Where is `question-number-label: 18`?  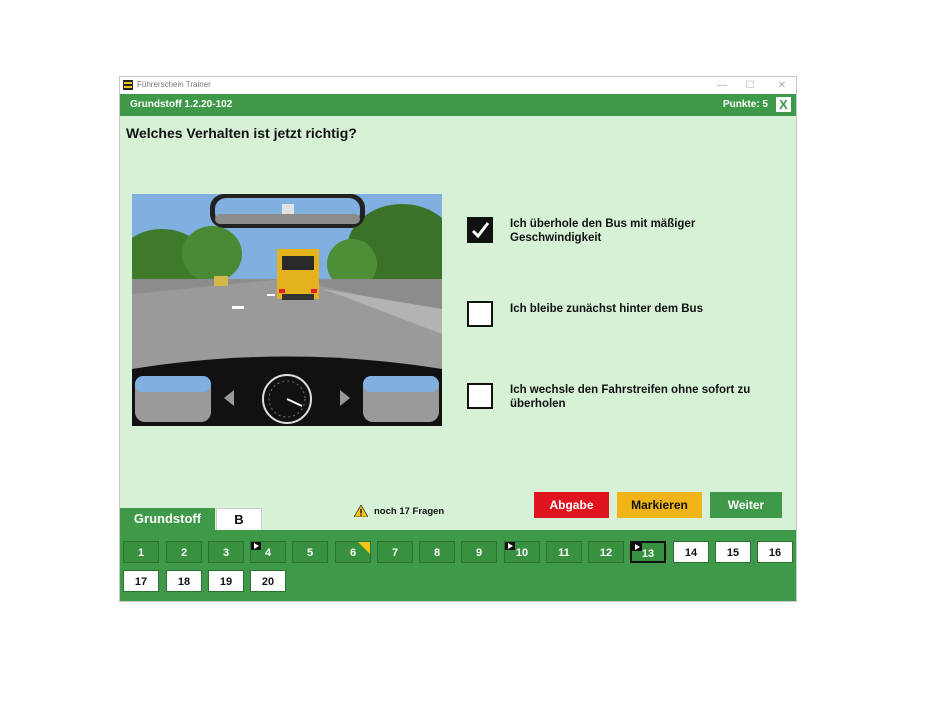
question-number-label: 18 is located at coordinates (184, 582).